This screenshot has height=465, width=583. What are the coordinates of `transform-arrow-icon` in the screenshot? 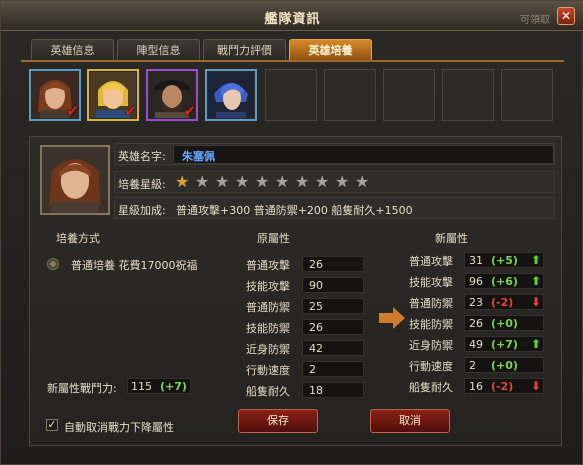 It's located at (392, 318).